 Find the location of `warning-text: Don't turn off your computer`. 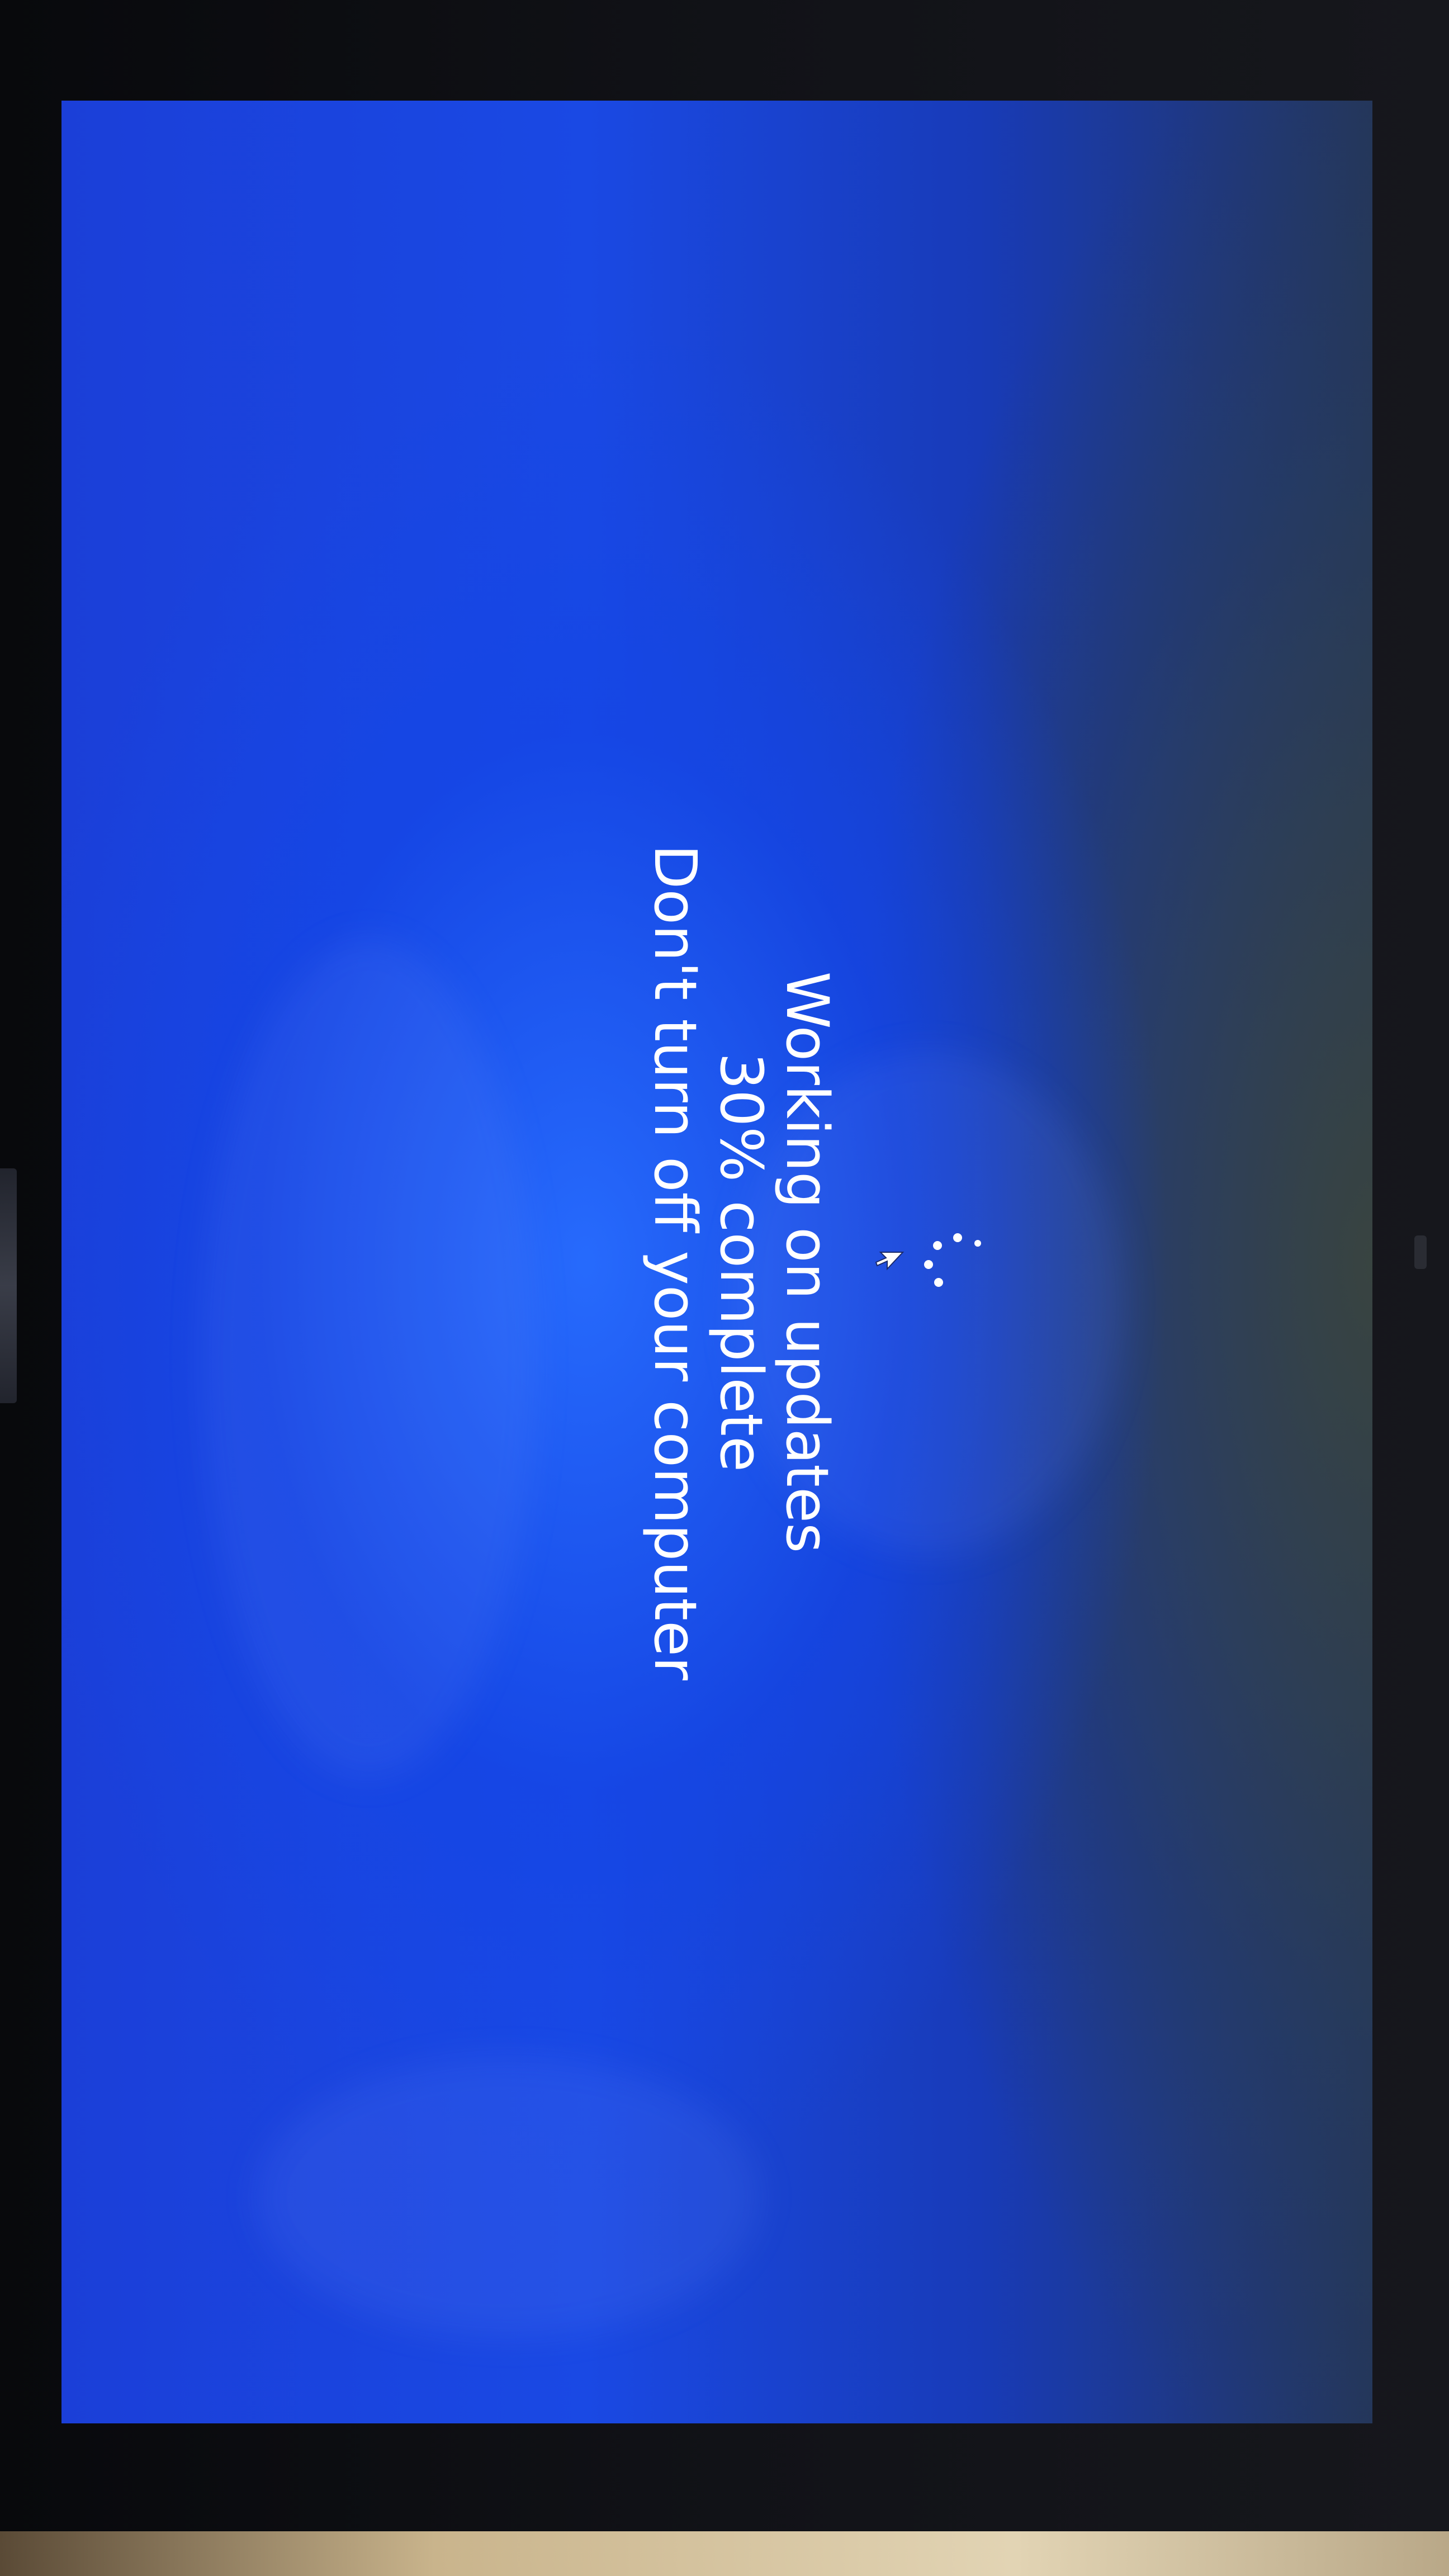

warning-text: Don't turn off your computer is located at coordinates (675, 1262).